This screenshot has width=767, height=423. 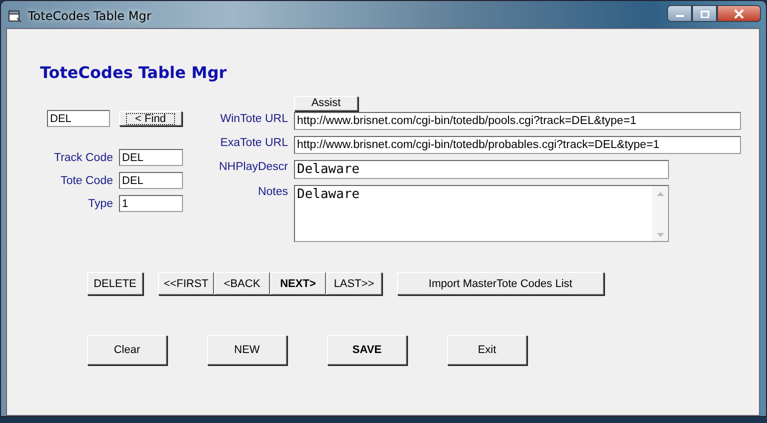 I want to click on close-icon, so click(x=739, y=13).